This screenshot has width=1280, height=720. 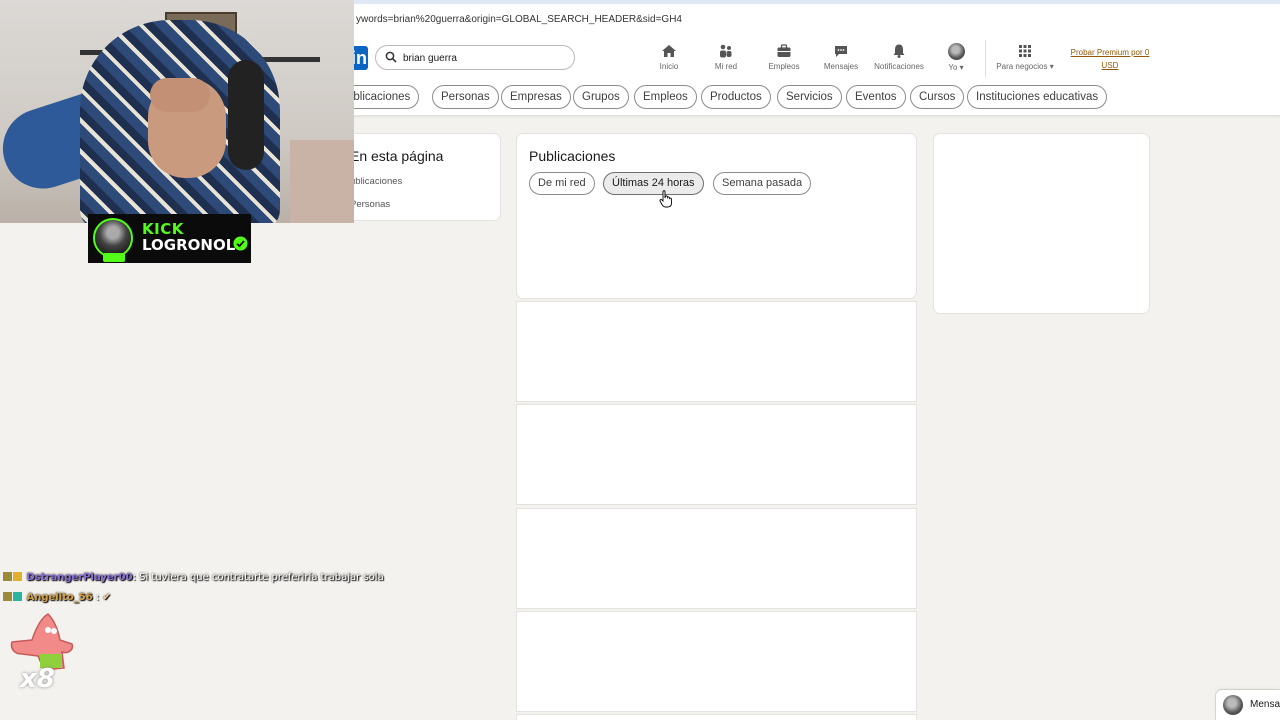 What do you see at coordinates (37, 679) in the screenshot?
I see `emote-multiplier: x8` at bounding box center [37, 679].